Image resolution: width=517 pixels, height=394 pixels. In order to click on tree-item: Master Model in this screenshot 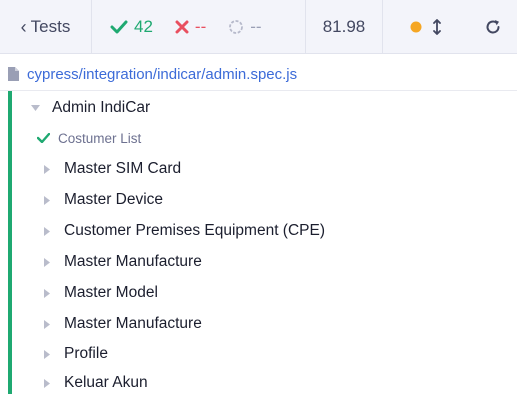, I will do `click(99, 293)`.